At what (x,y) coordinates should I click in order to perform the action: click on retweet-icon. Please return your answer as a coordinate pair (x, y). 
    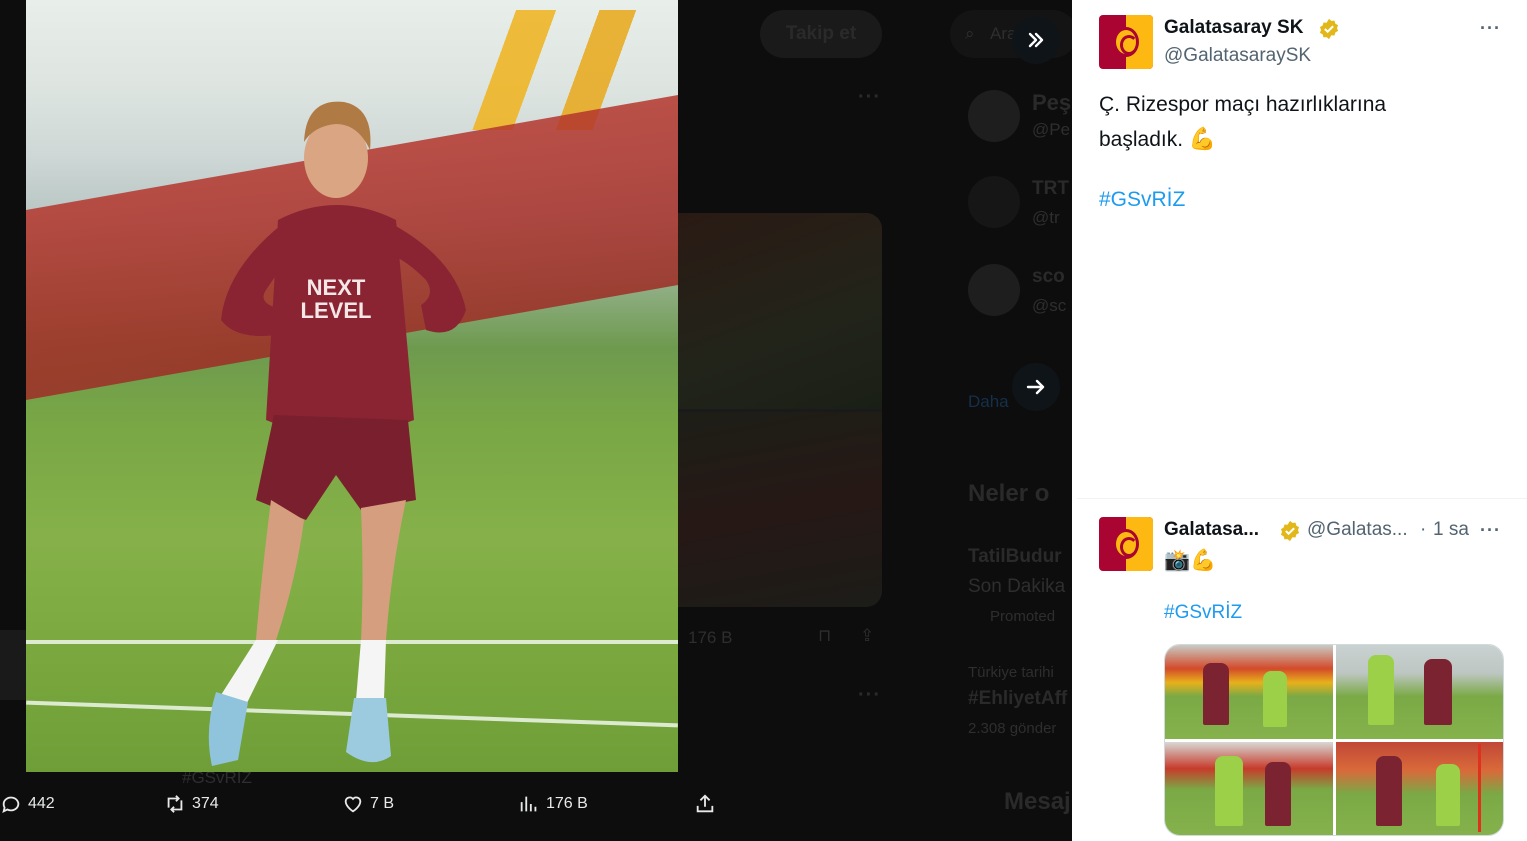
    Looking at the image, I should click on (175, 804).